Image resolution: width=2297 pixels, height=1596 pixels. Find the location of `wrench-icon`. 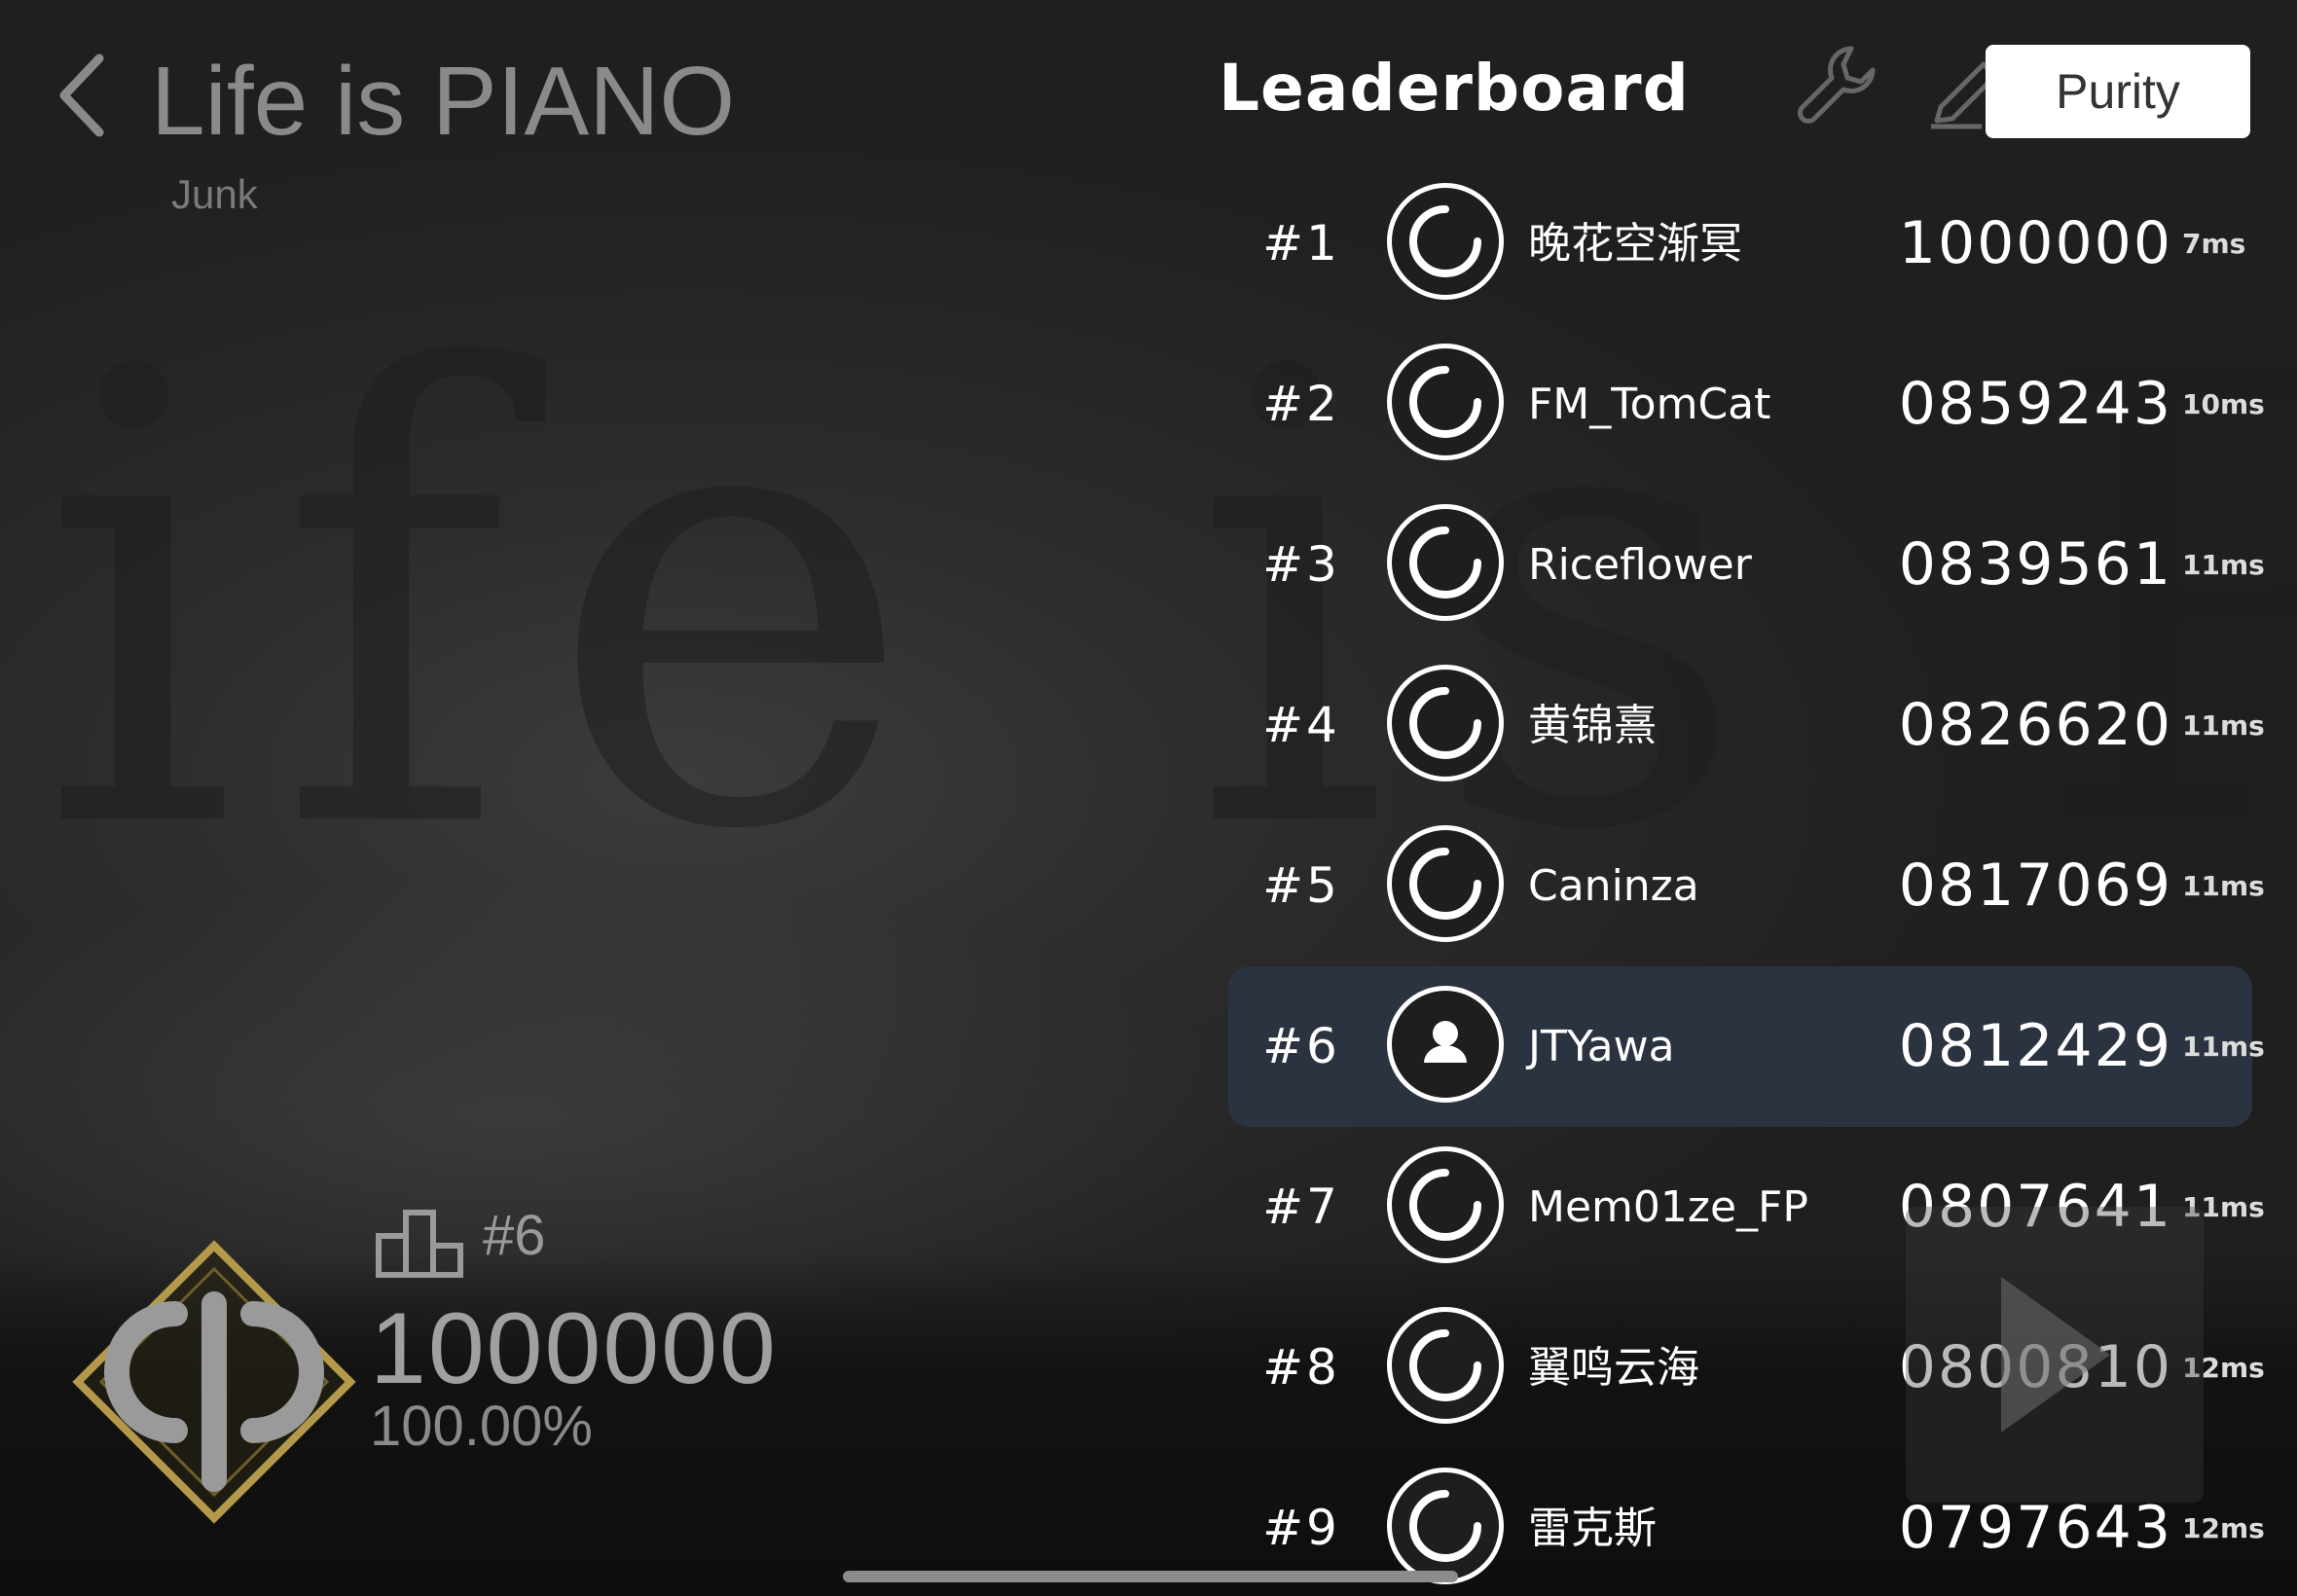

wrench-icon is located at coordinates (1837, 85).